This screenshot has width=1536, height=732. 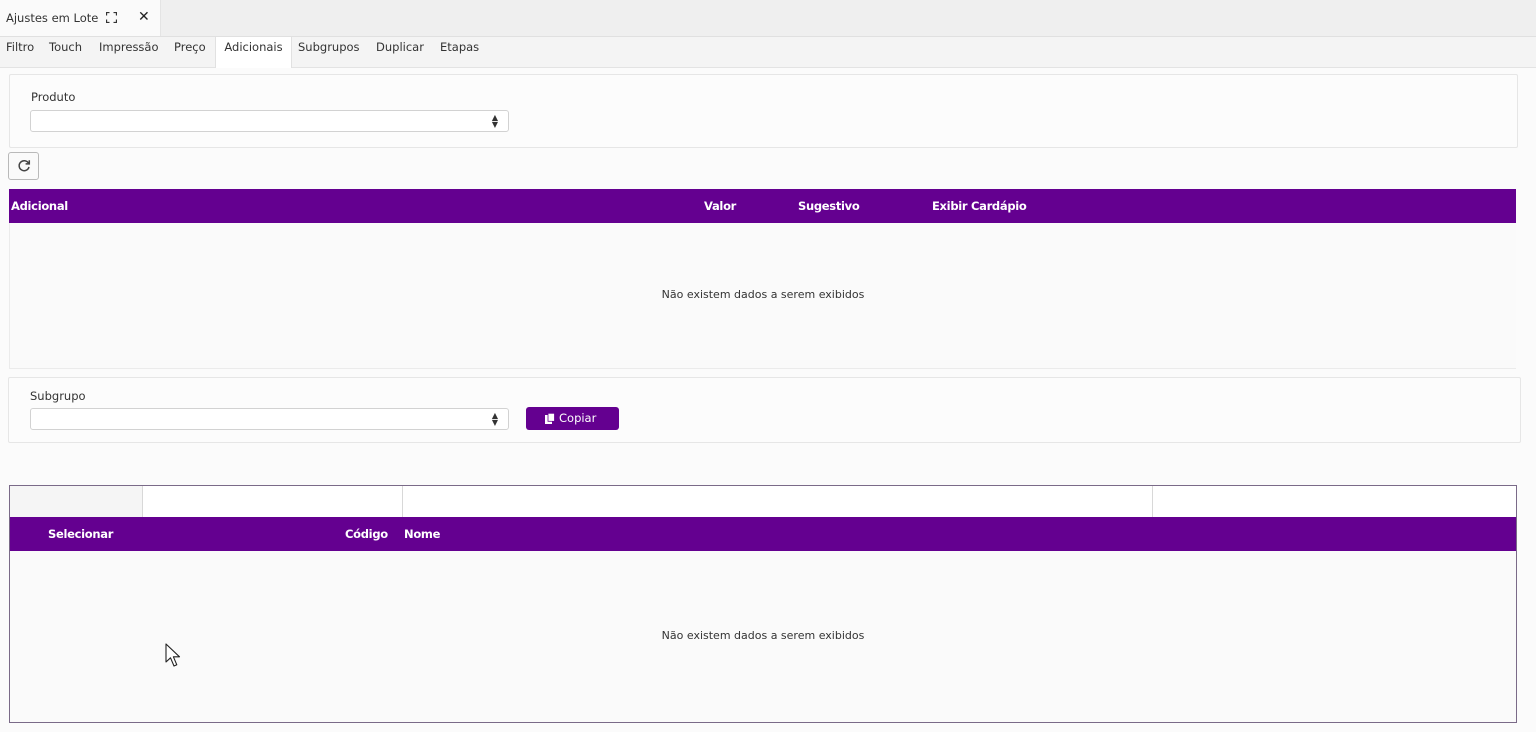 What do you see at coordinates (80, 534) in the screenshot?
I see `column-selecionar: Selecionar` at bounding box center [80, 534].